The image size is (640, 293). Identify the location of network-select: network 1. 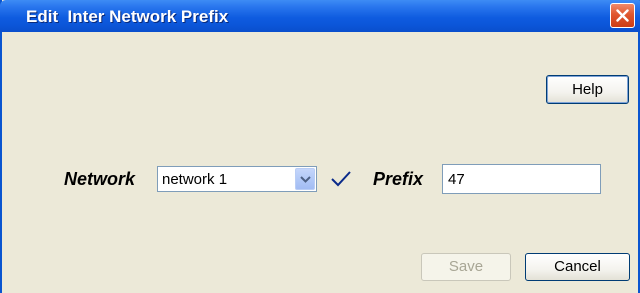
(237, 179).